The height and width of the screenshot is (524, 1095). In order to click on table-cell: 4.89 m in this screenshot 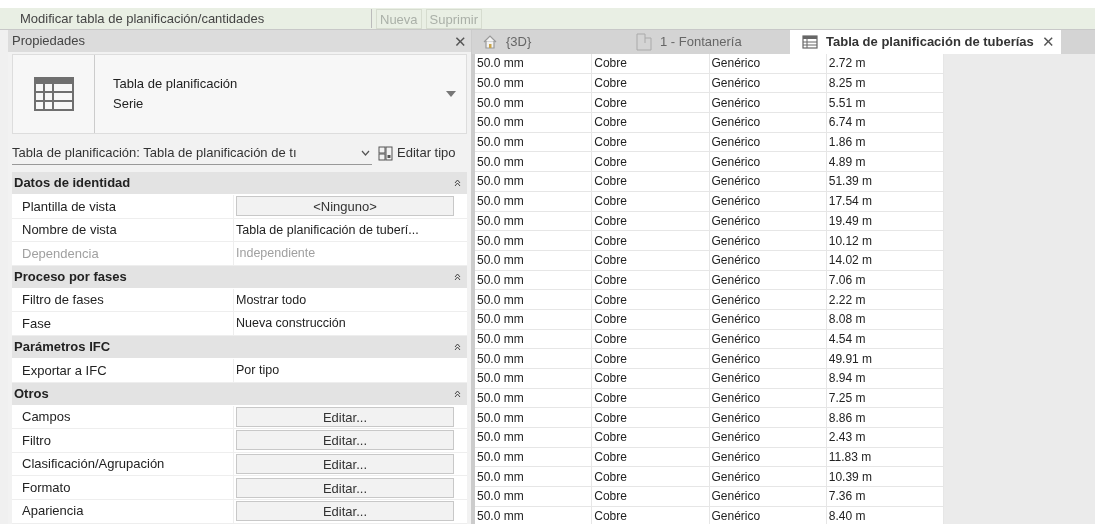, I will do `click(885, 162)`.